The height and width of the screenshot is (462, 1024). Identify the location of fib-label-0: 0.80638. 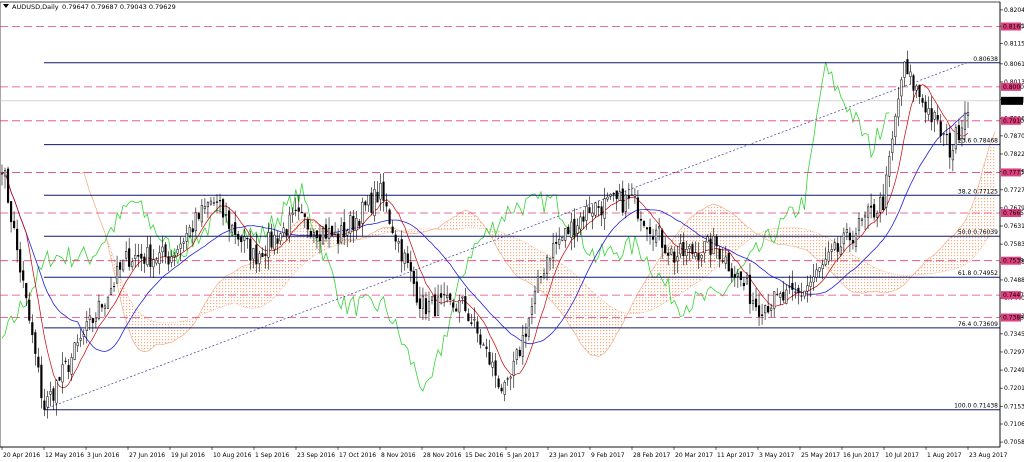
(985, 59).